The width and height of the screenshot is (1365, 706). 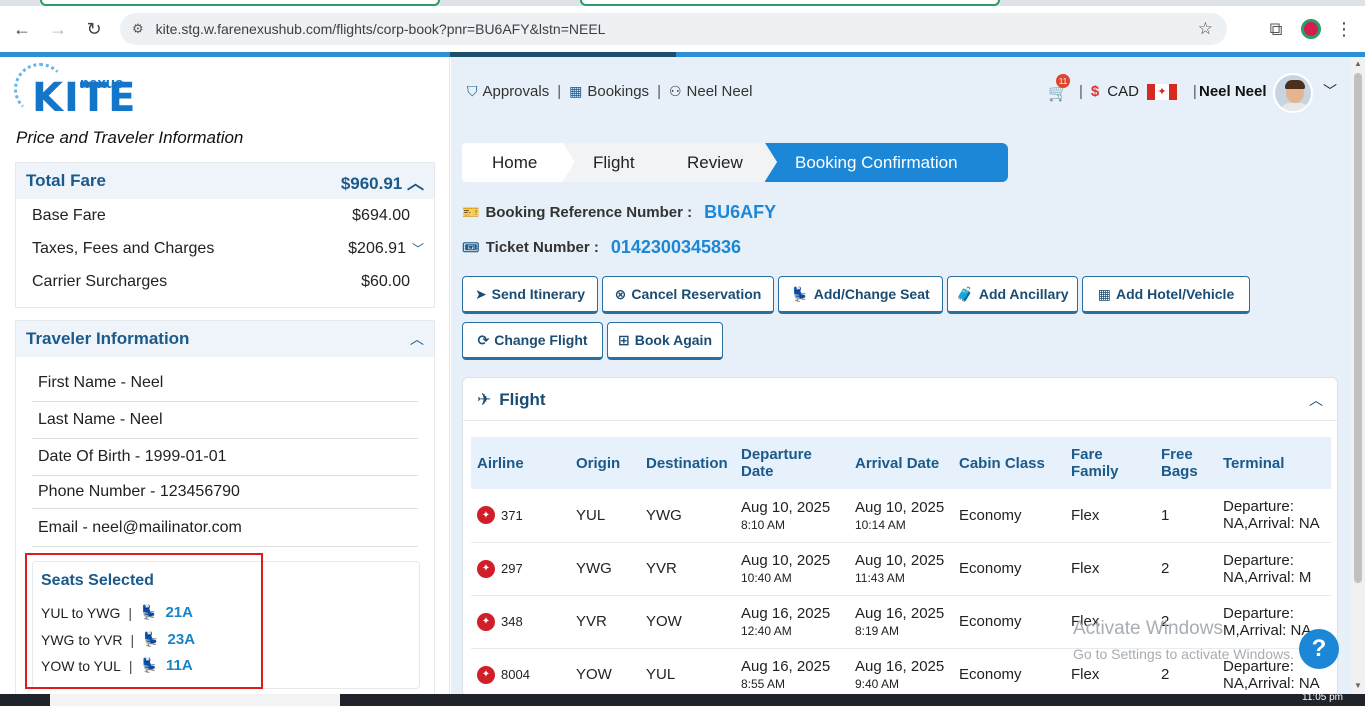 I want to click on send-itinerary-button: ➤ Send Itinerary, so click(x=530, y=295).